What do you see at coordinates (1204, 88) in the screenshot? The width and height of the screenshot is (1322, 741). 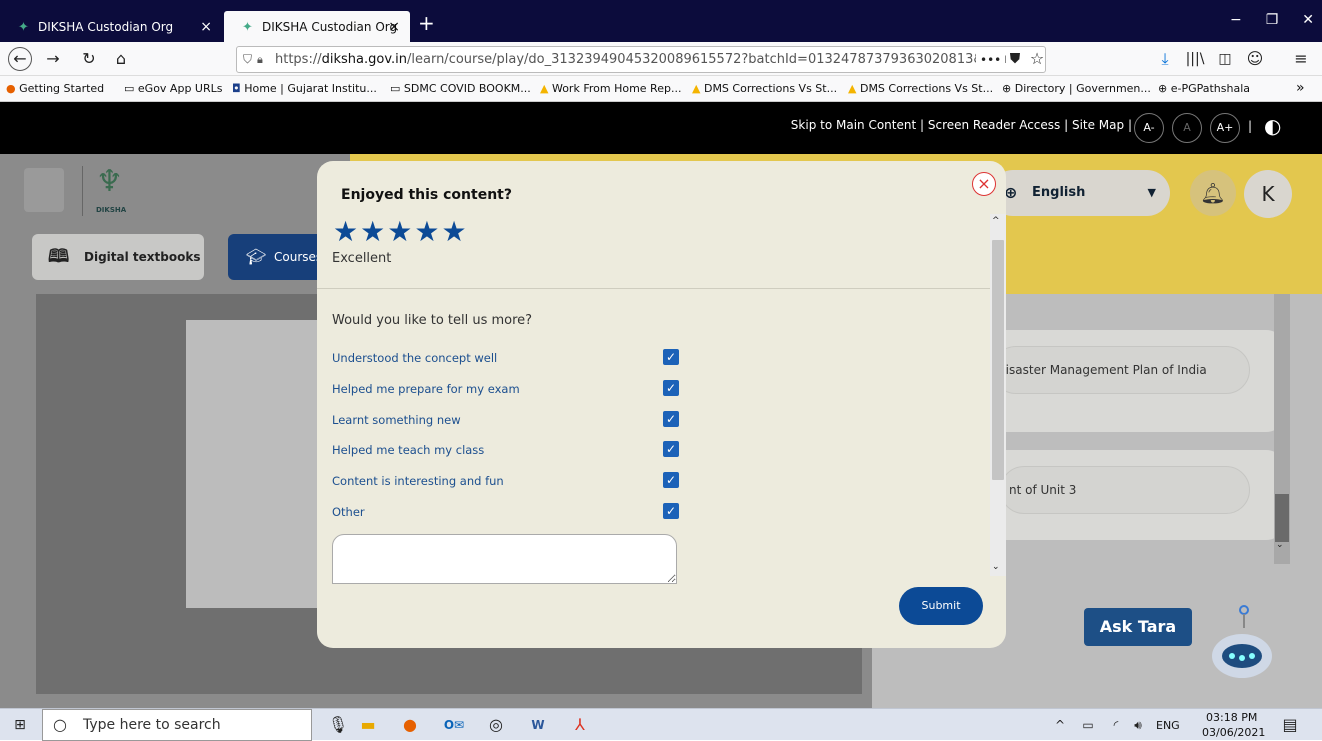 I see `bookmark-item: ⊕ e-PGPathshala` at bounding box center [1204, 88].